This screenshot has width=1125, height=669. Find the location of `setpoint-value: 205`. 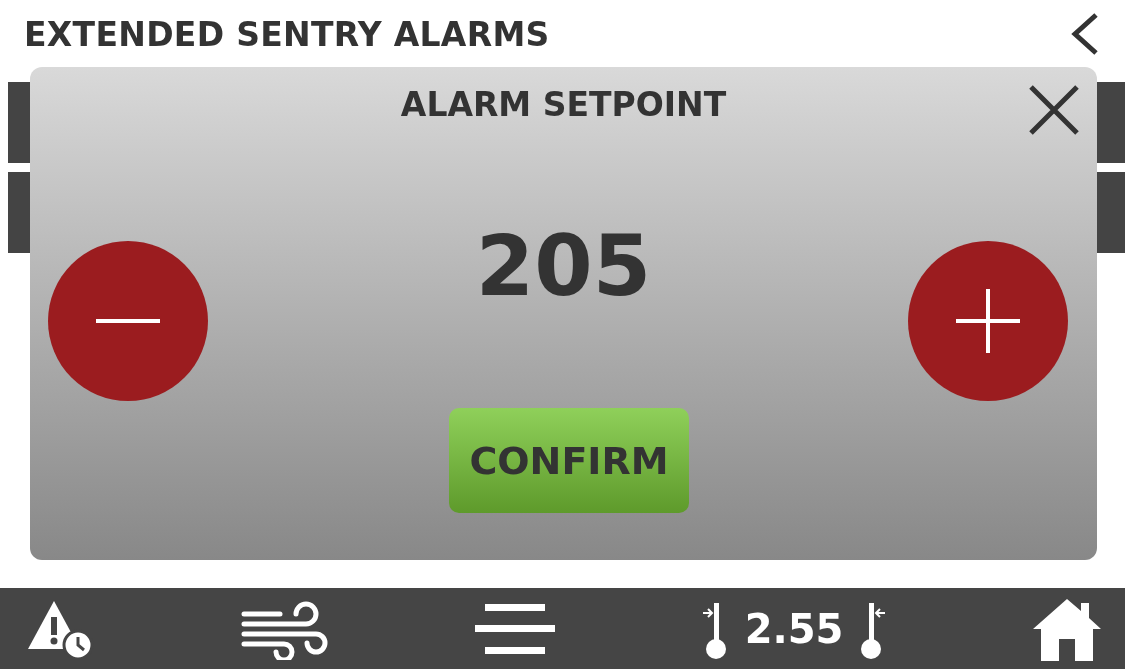

setpoint-value: 205 is located at coordinates (563, 266).